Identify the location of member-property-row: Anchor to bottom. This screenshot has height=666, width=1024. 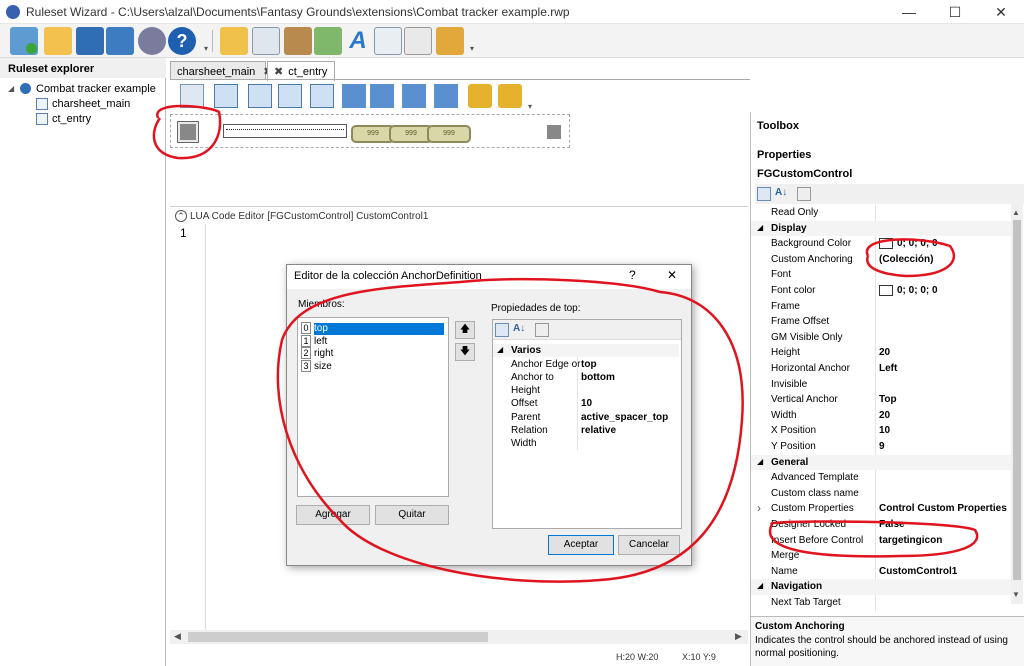
(586, 377).